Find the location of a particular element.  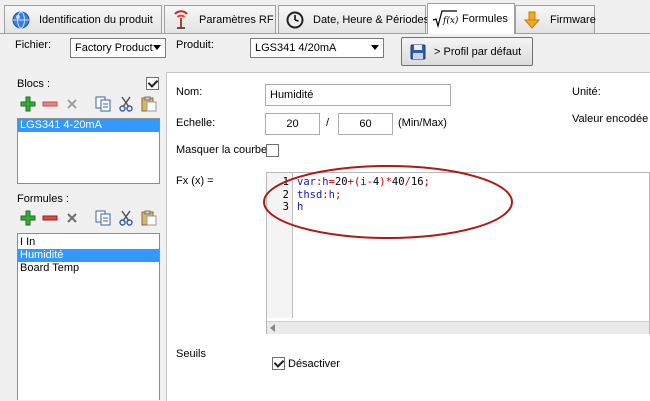

formules-list: I In Humidité Board Temp is located at coordinates (88, 316).